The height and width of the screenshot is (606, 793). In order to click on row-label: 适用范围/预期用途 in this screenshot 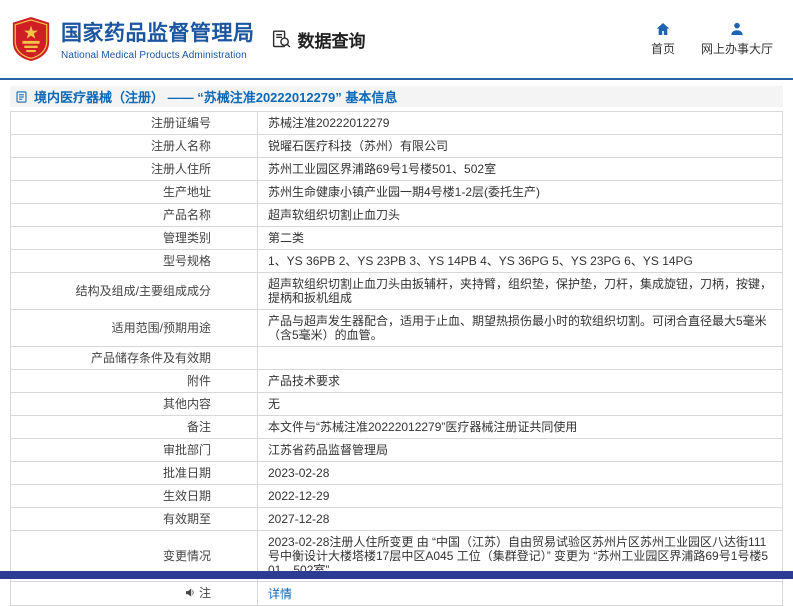, I will do `click(134, 328)`.